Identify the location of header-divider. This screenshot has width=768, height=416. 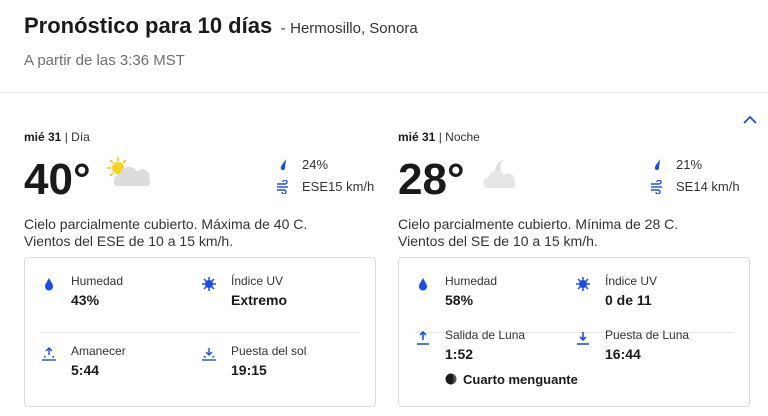
(384, 92).